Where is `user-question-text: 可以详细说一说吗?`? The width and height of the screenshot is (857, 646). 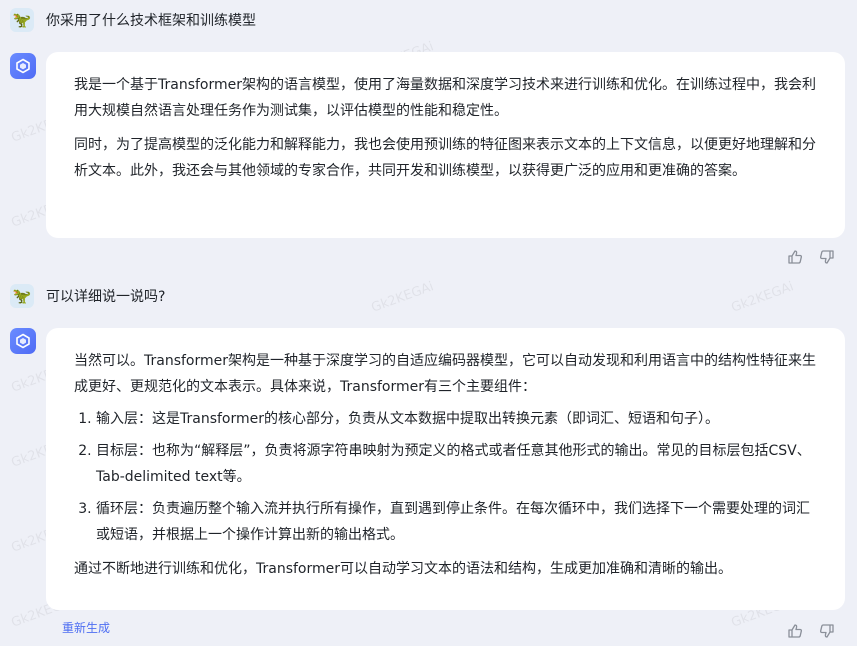
user-question-text: 可以详细说一说吗? is located at coordinates (106, 297).